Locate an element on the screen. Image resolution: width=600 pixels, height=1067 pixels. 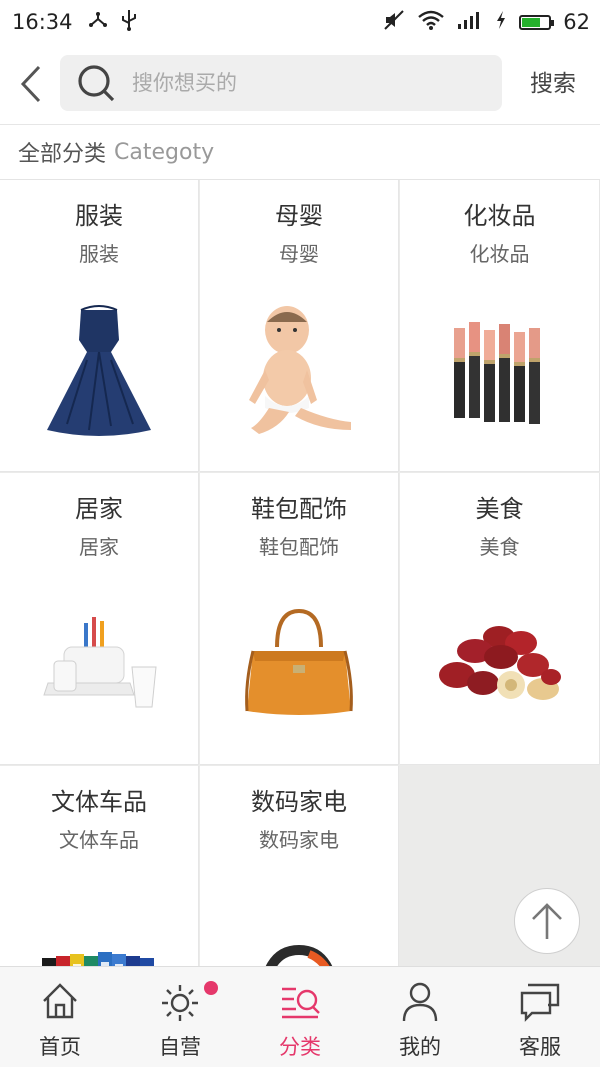
headphones-image is located at coordinates (299, 930).